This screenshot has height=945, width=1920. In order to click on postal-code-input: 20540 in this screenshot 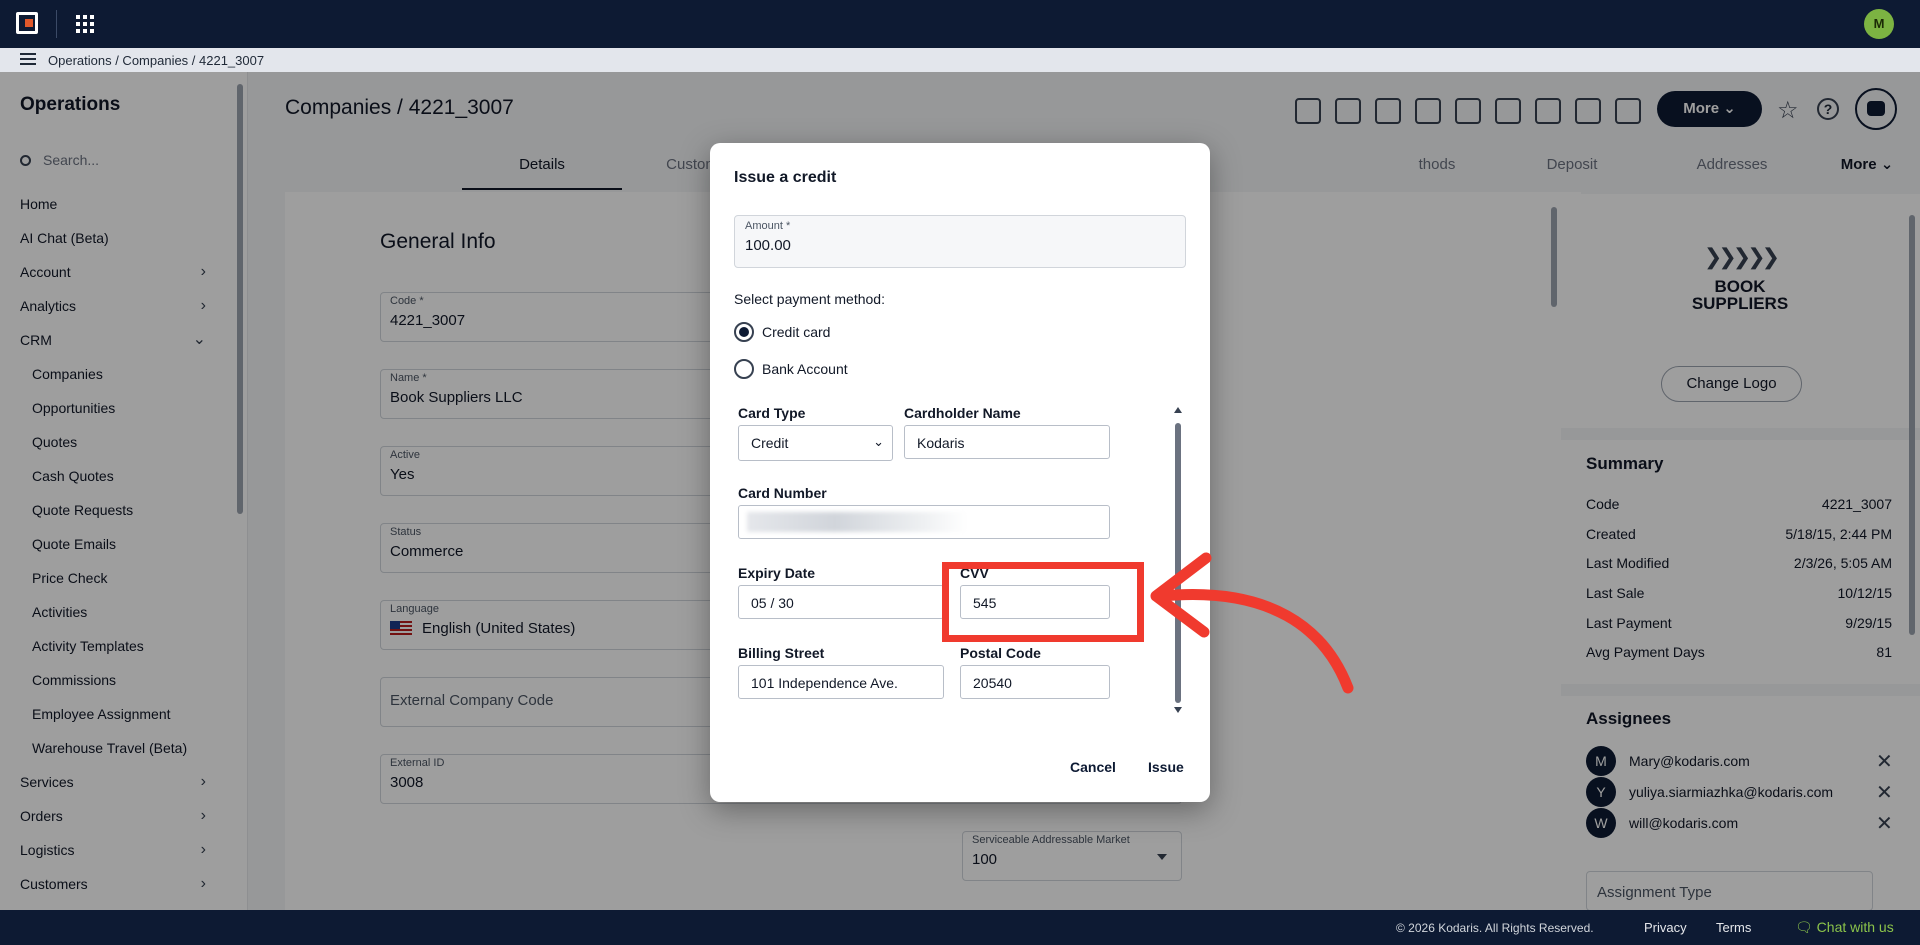, I will do `click(1035, 682)`.